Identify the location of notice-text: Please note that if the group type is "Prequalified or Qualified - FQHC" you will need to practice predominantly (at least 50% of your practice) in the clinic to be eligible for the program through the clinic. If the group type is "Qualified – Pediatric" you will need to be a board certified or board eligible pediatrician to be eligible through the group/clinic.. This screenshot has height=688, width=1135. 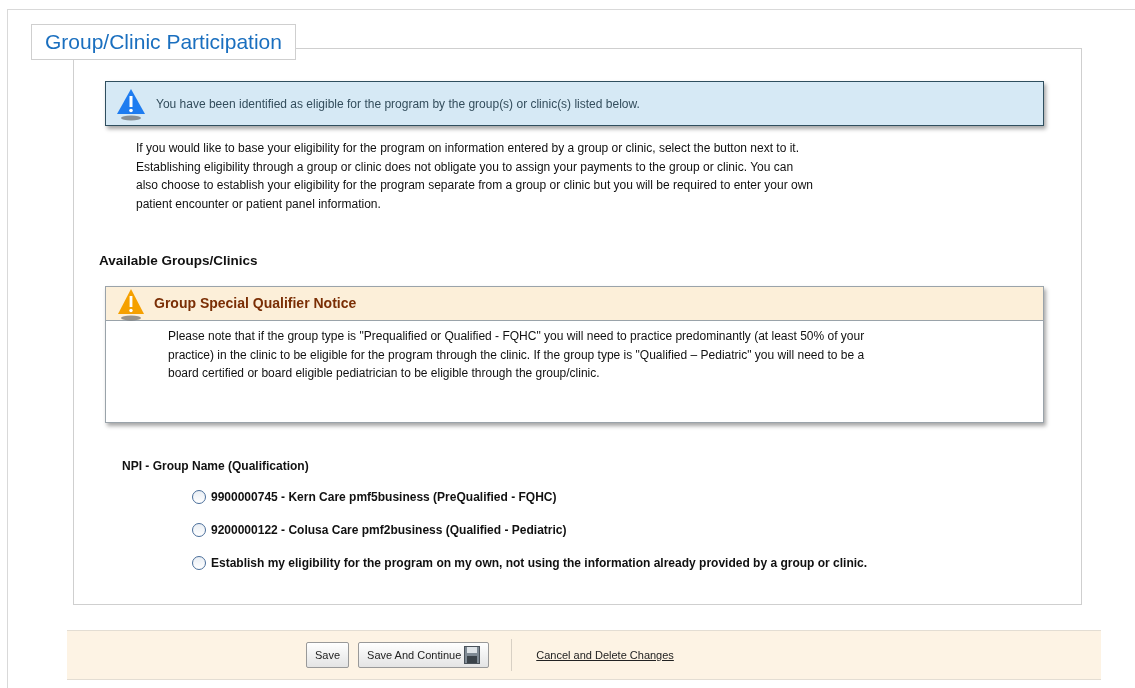
(517, 355).